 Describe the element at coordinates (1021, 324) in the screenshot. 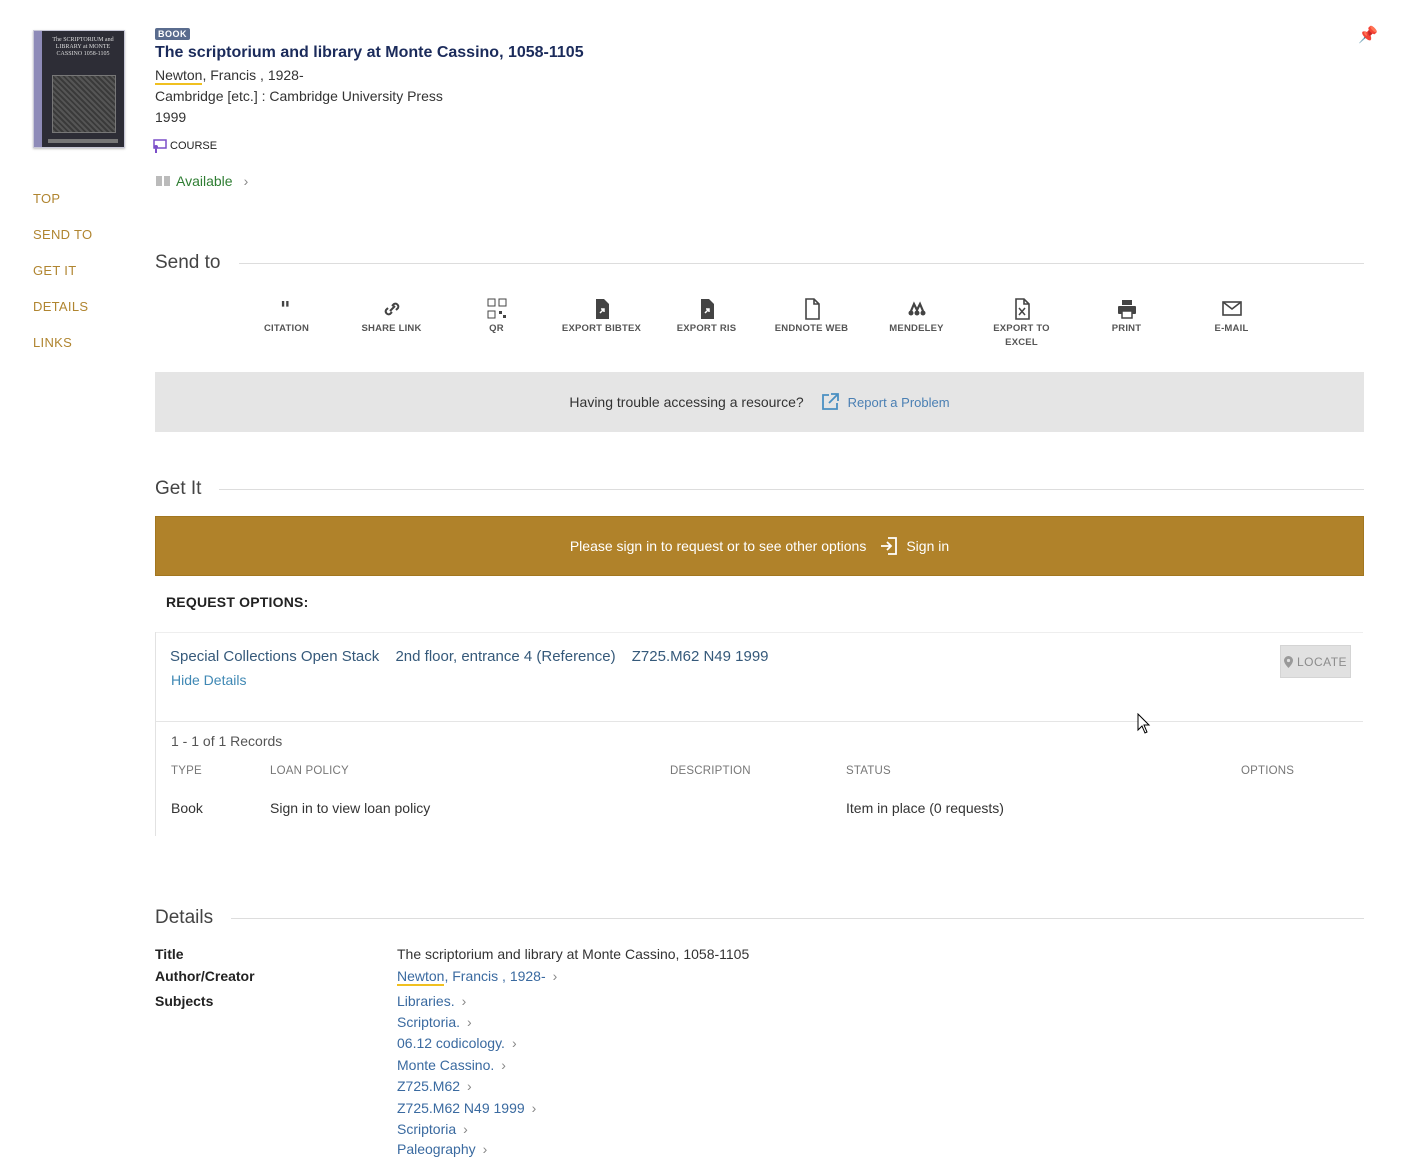

I see `export-excel-button: EXPORT TO EXCEL` at that location.